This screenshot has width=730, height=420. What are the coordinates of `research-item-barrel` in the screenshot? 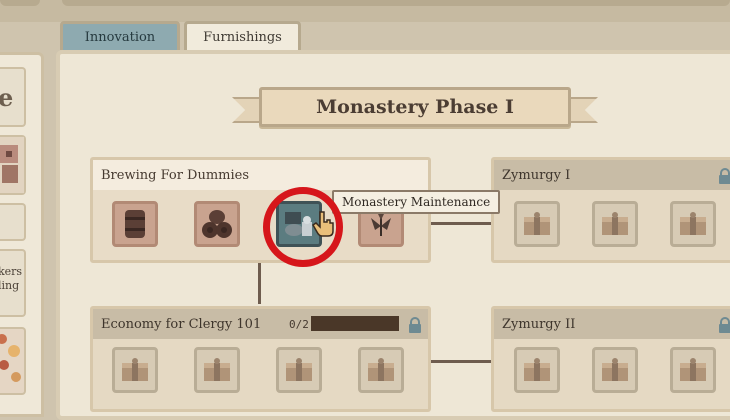 It's located at (135, 224).